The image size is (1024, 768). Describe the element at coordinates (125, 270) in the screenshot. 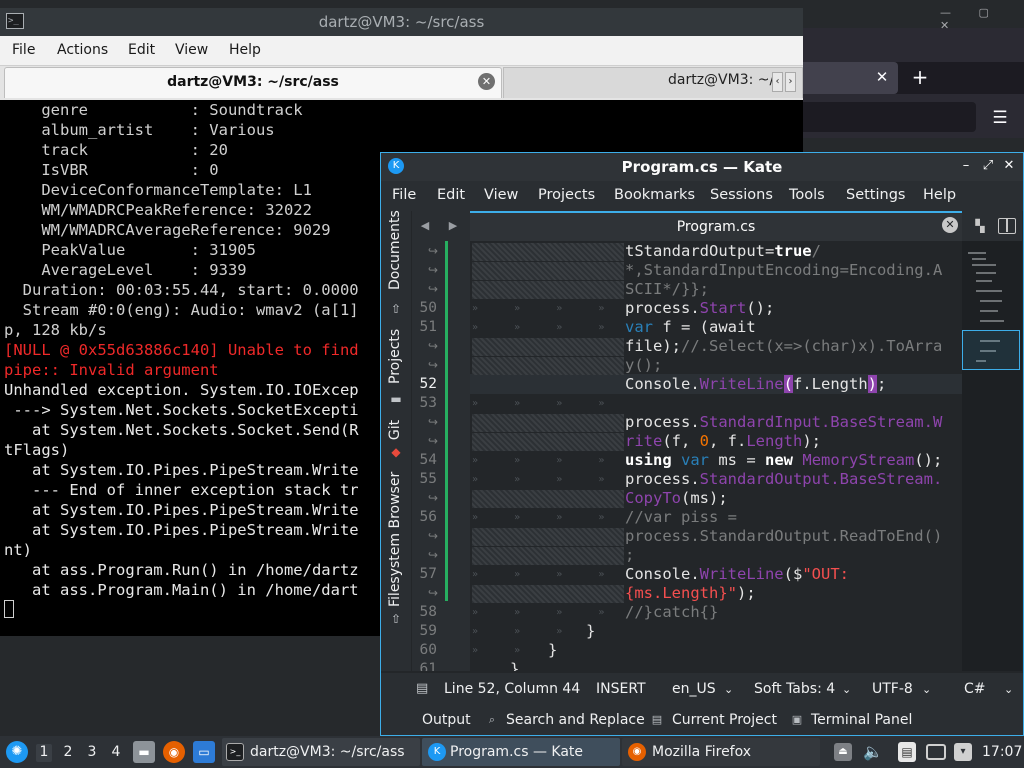

I see `terminal-line: AverageLevel : 9339` at that location.